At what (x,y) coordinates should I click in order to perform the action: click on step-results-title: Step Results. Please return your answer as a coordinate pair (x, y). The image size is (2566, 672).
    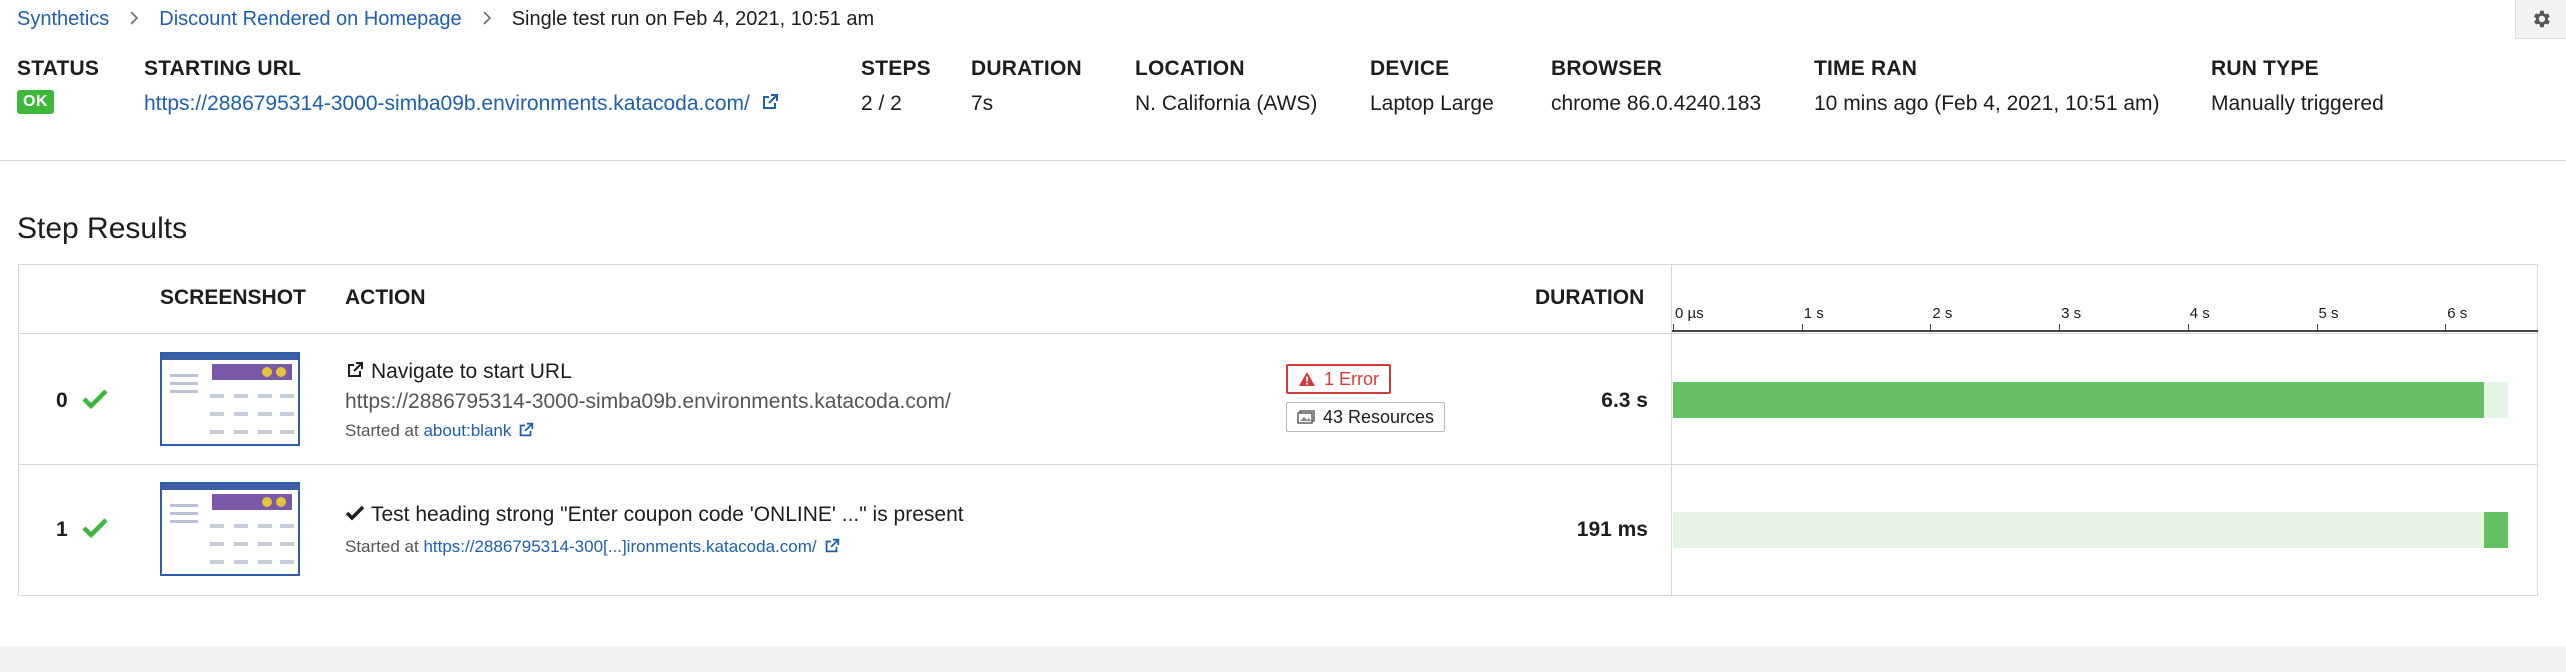
    Looking at the image, I should click on (102, 228).